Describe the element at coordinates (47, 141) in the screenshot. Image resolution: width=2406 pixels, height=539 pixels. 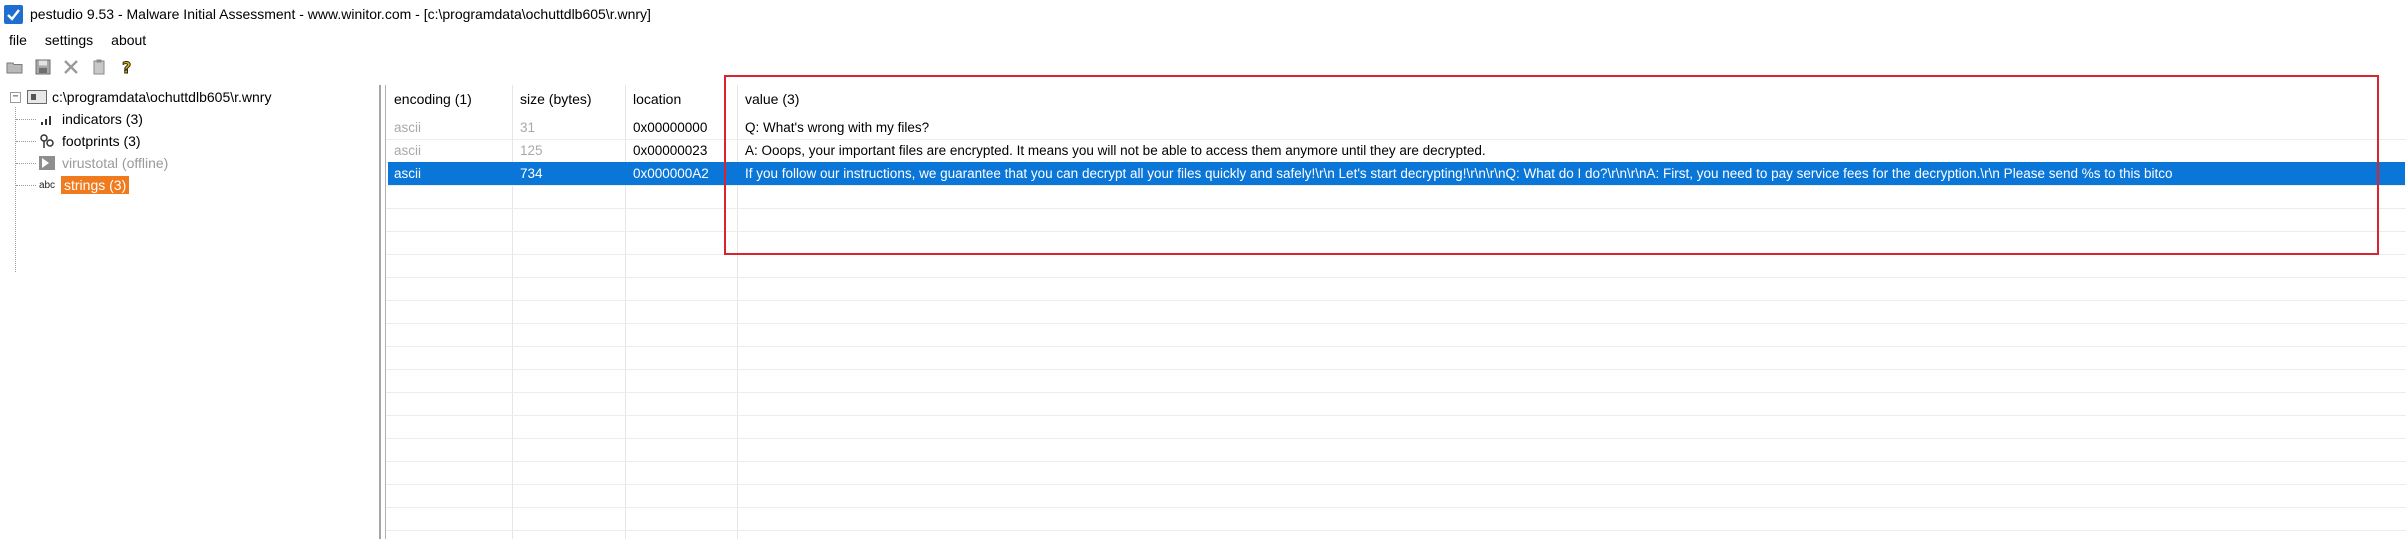
I see `footprints-icon` at that location.